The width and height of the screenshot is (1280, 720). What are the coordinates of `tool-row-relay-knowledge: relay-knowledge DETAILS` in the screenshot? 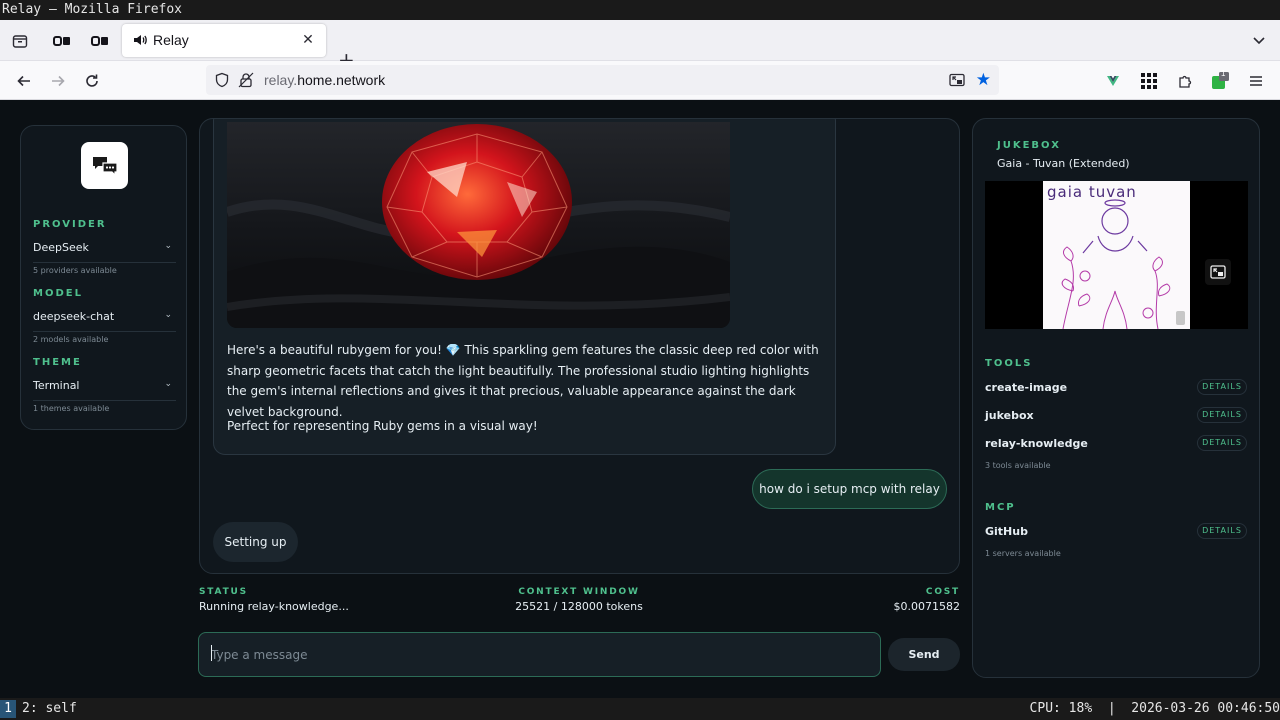 It's located at (1116, 445).